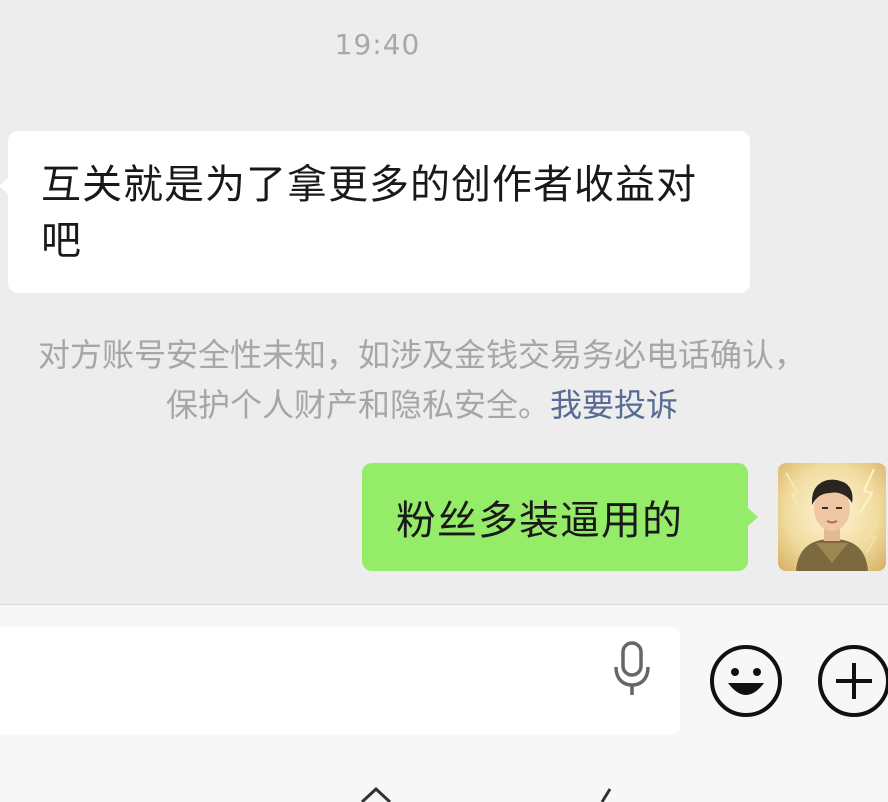 The width and height of the screenshot is (888, 802). Describe the element at coordinates (377, 44) in the screenshot. I see `message-timestamp: 19:40` at that location.